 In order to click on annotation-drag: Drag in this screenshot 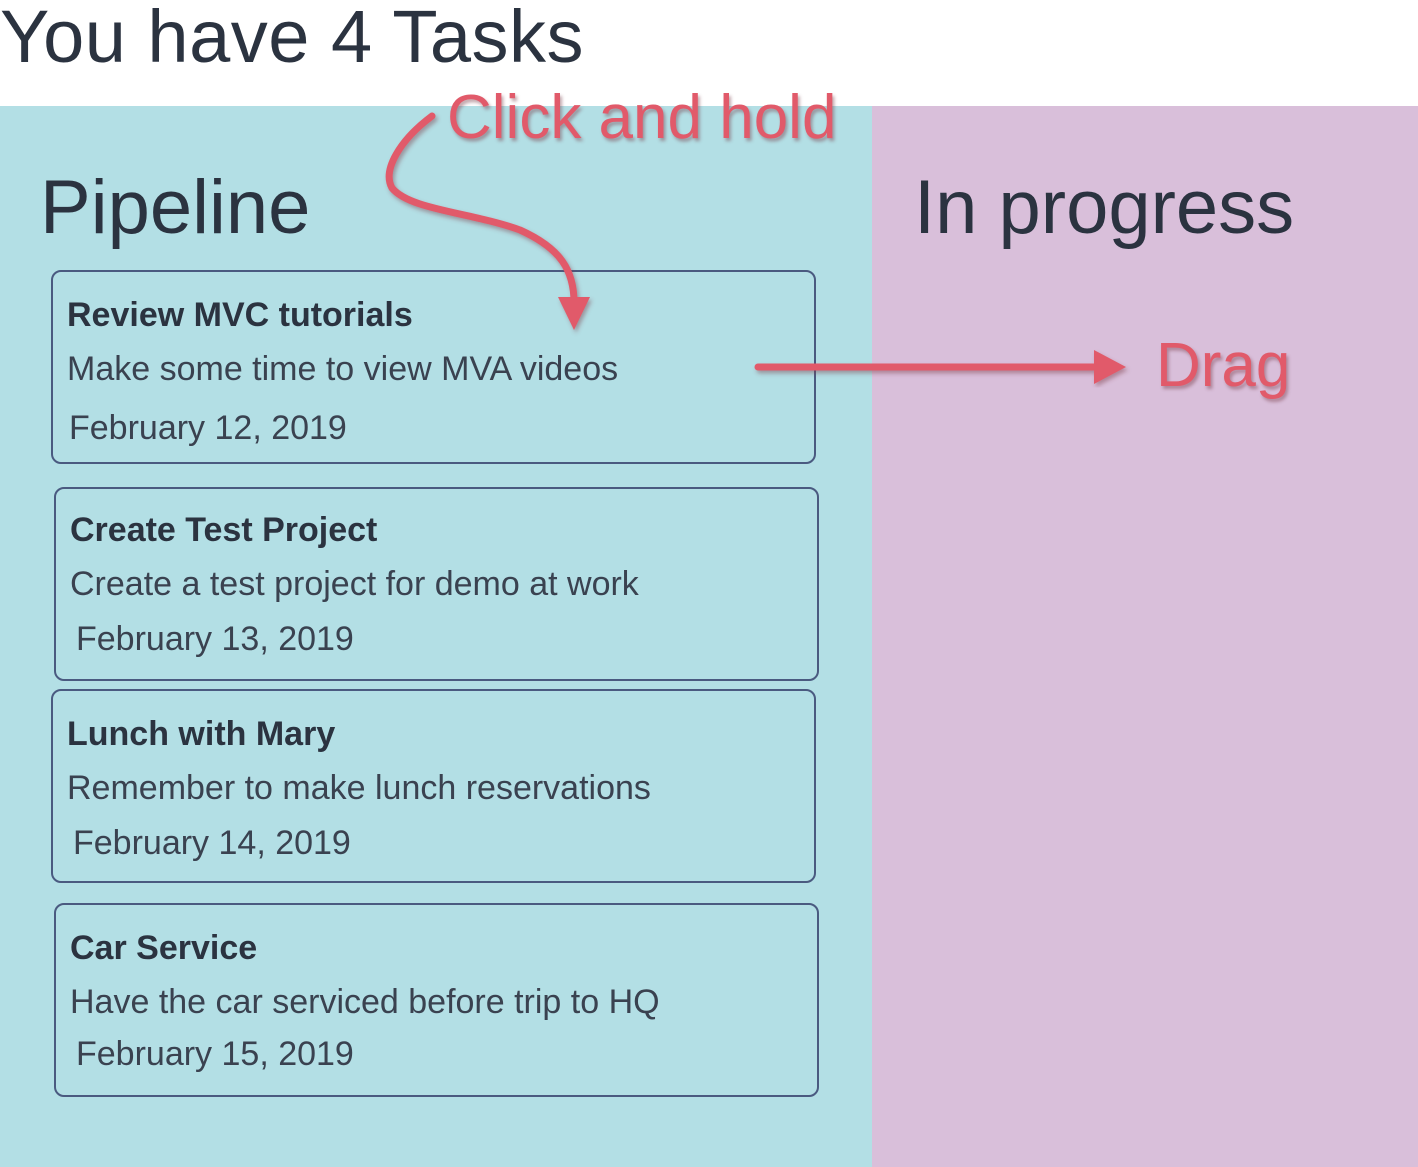, I will do `click(1223, 365)`.